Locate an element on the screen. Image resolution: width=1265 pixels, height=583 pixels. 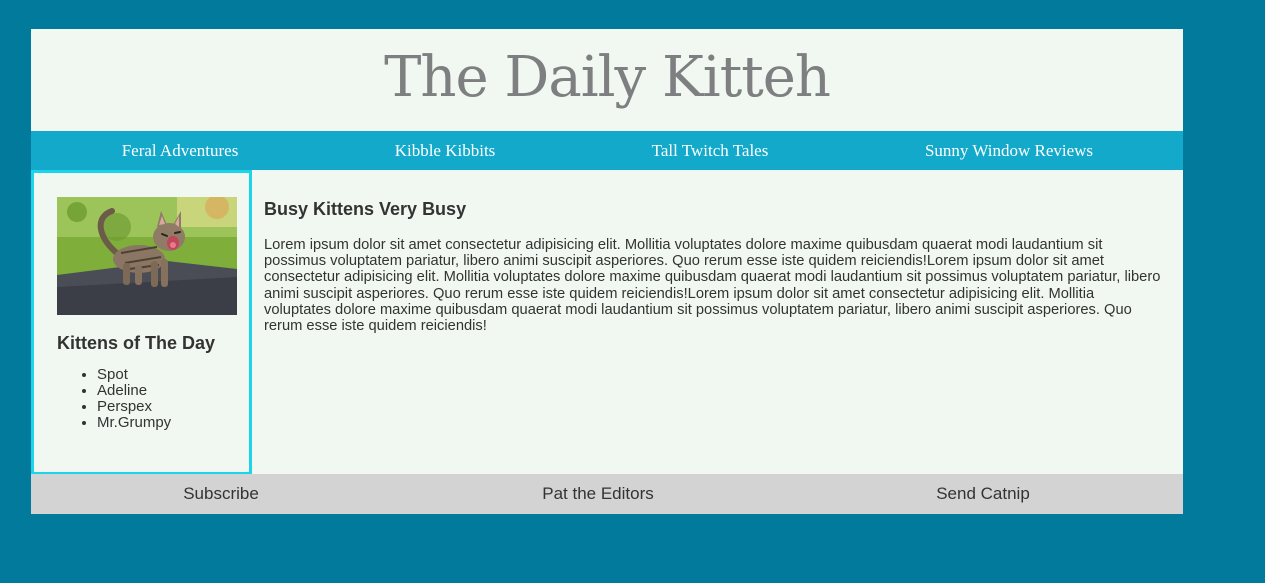
kitten-photo is located at coordinates (147, 256).